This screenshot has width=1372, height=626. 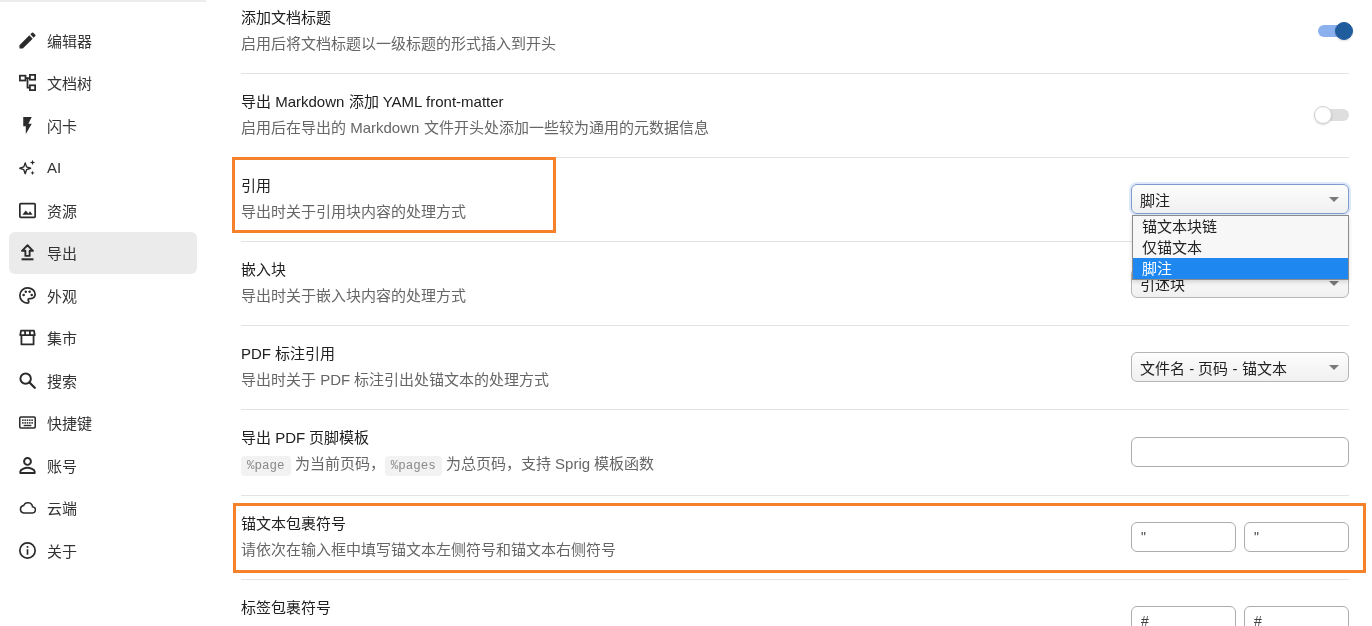 I want to click on setting-title: 标签包裹符号, so click(x=286, y=608).